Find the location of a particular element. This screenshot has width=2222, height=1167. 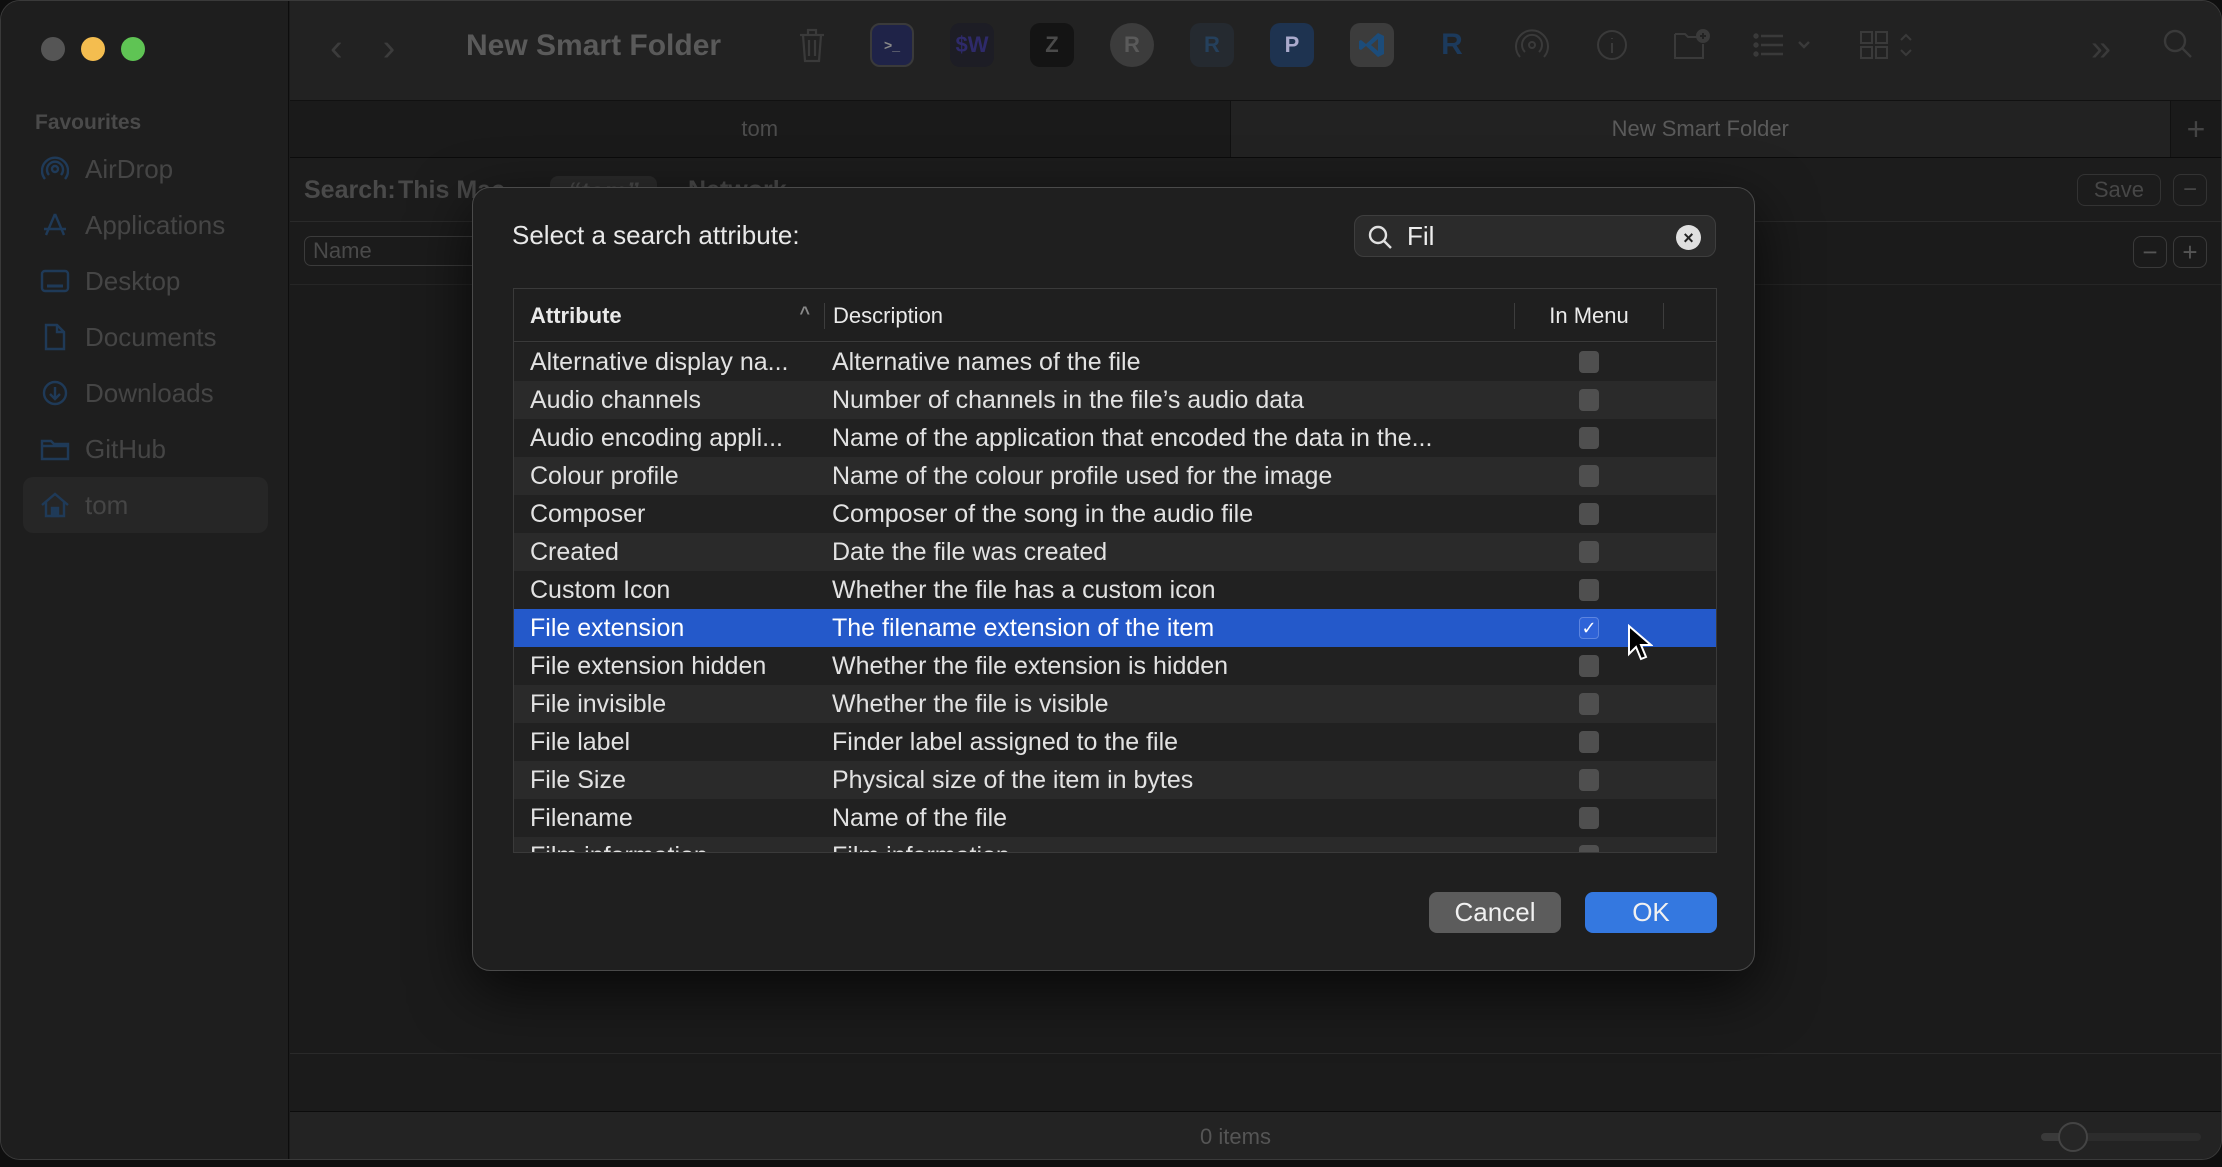

airdrop-toolbar-icon is located at coordinates (1532, 45).